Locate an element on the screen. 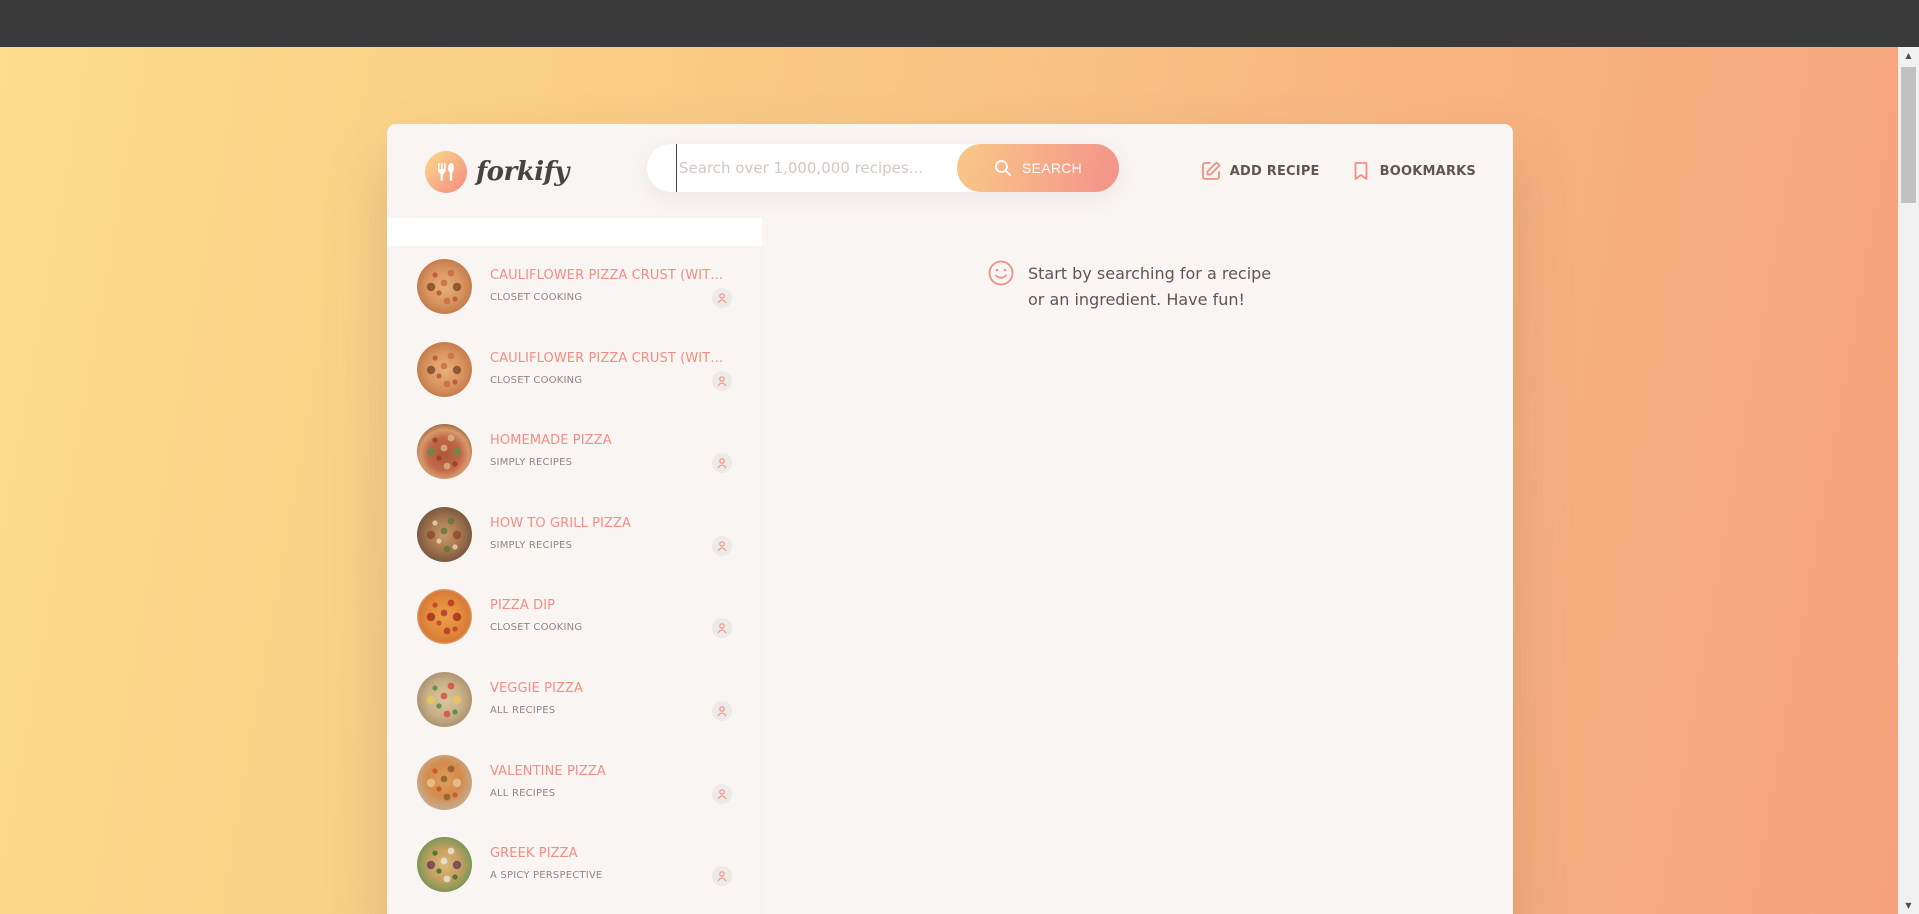 This screenshot has height=914, width=1919. search-form: SEARCH is located at coordinates (883, 168).